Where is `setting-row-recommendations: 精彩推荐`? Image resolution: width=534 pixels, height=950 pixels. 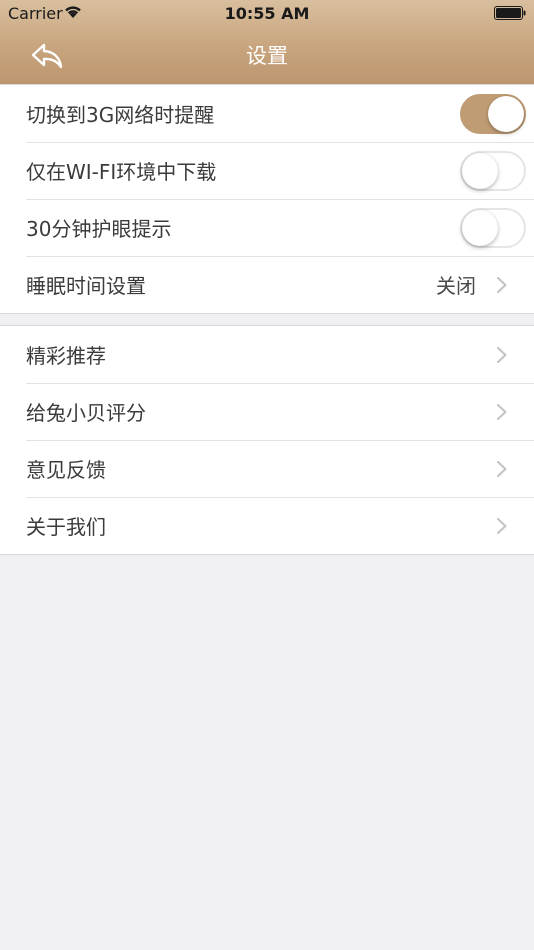 setting-row-recommendations: 精彩推荐 is located at coordinates (267, 354).